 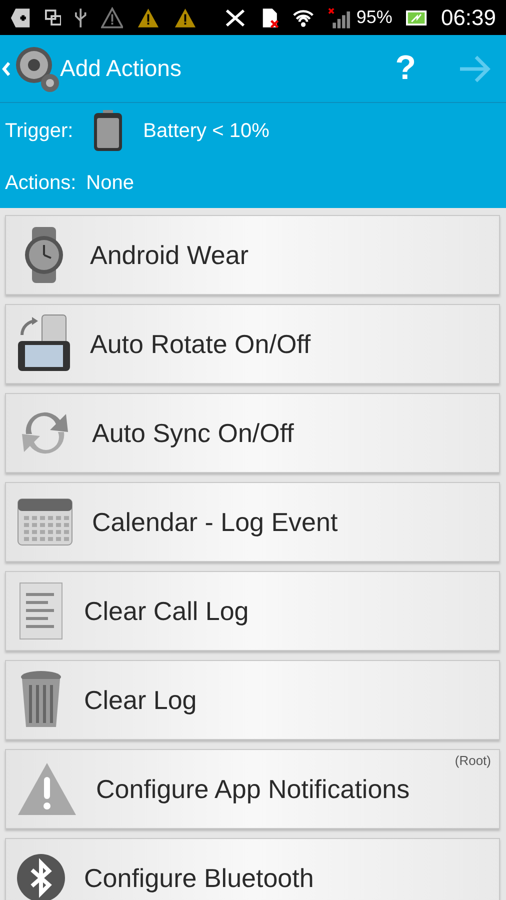 What do you see at coordinates (374, 17) in the screenshot?
I see `battery-percent: 95%` at bounding box center [374, 17].